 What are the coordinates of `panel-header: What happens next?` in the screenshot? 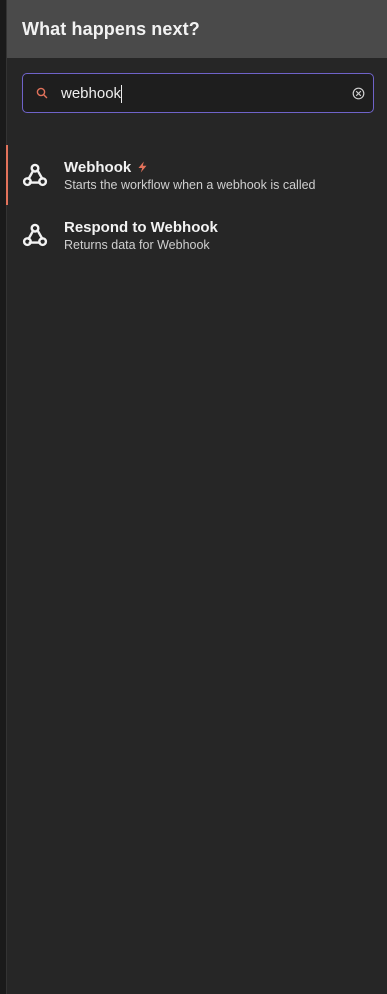 It's located at (197, 29).